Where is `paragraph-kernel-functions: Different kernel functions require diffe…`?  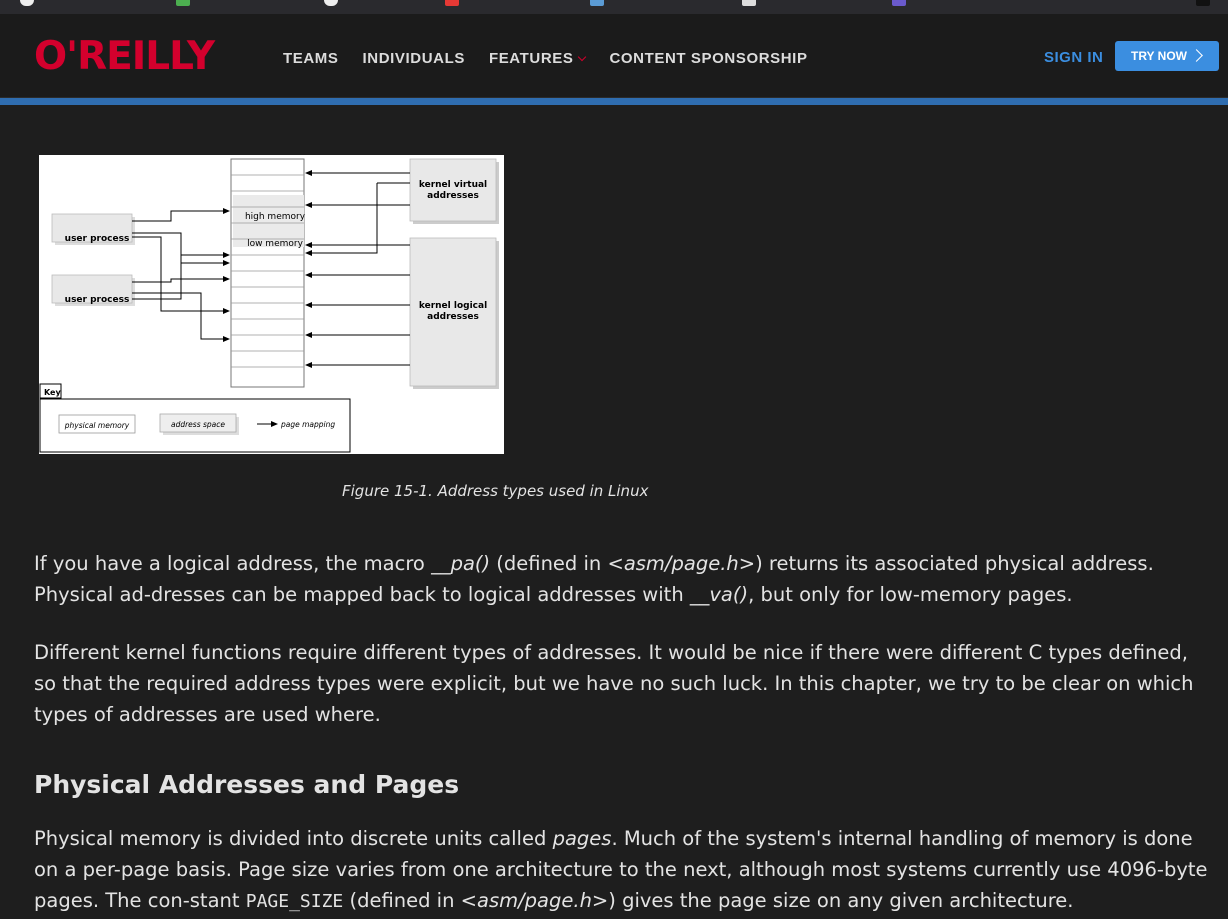
paragraph-kernel-functions: Different kernel functions require diffe… is located at coordinates (614, 683).